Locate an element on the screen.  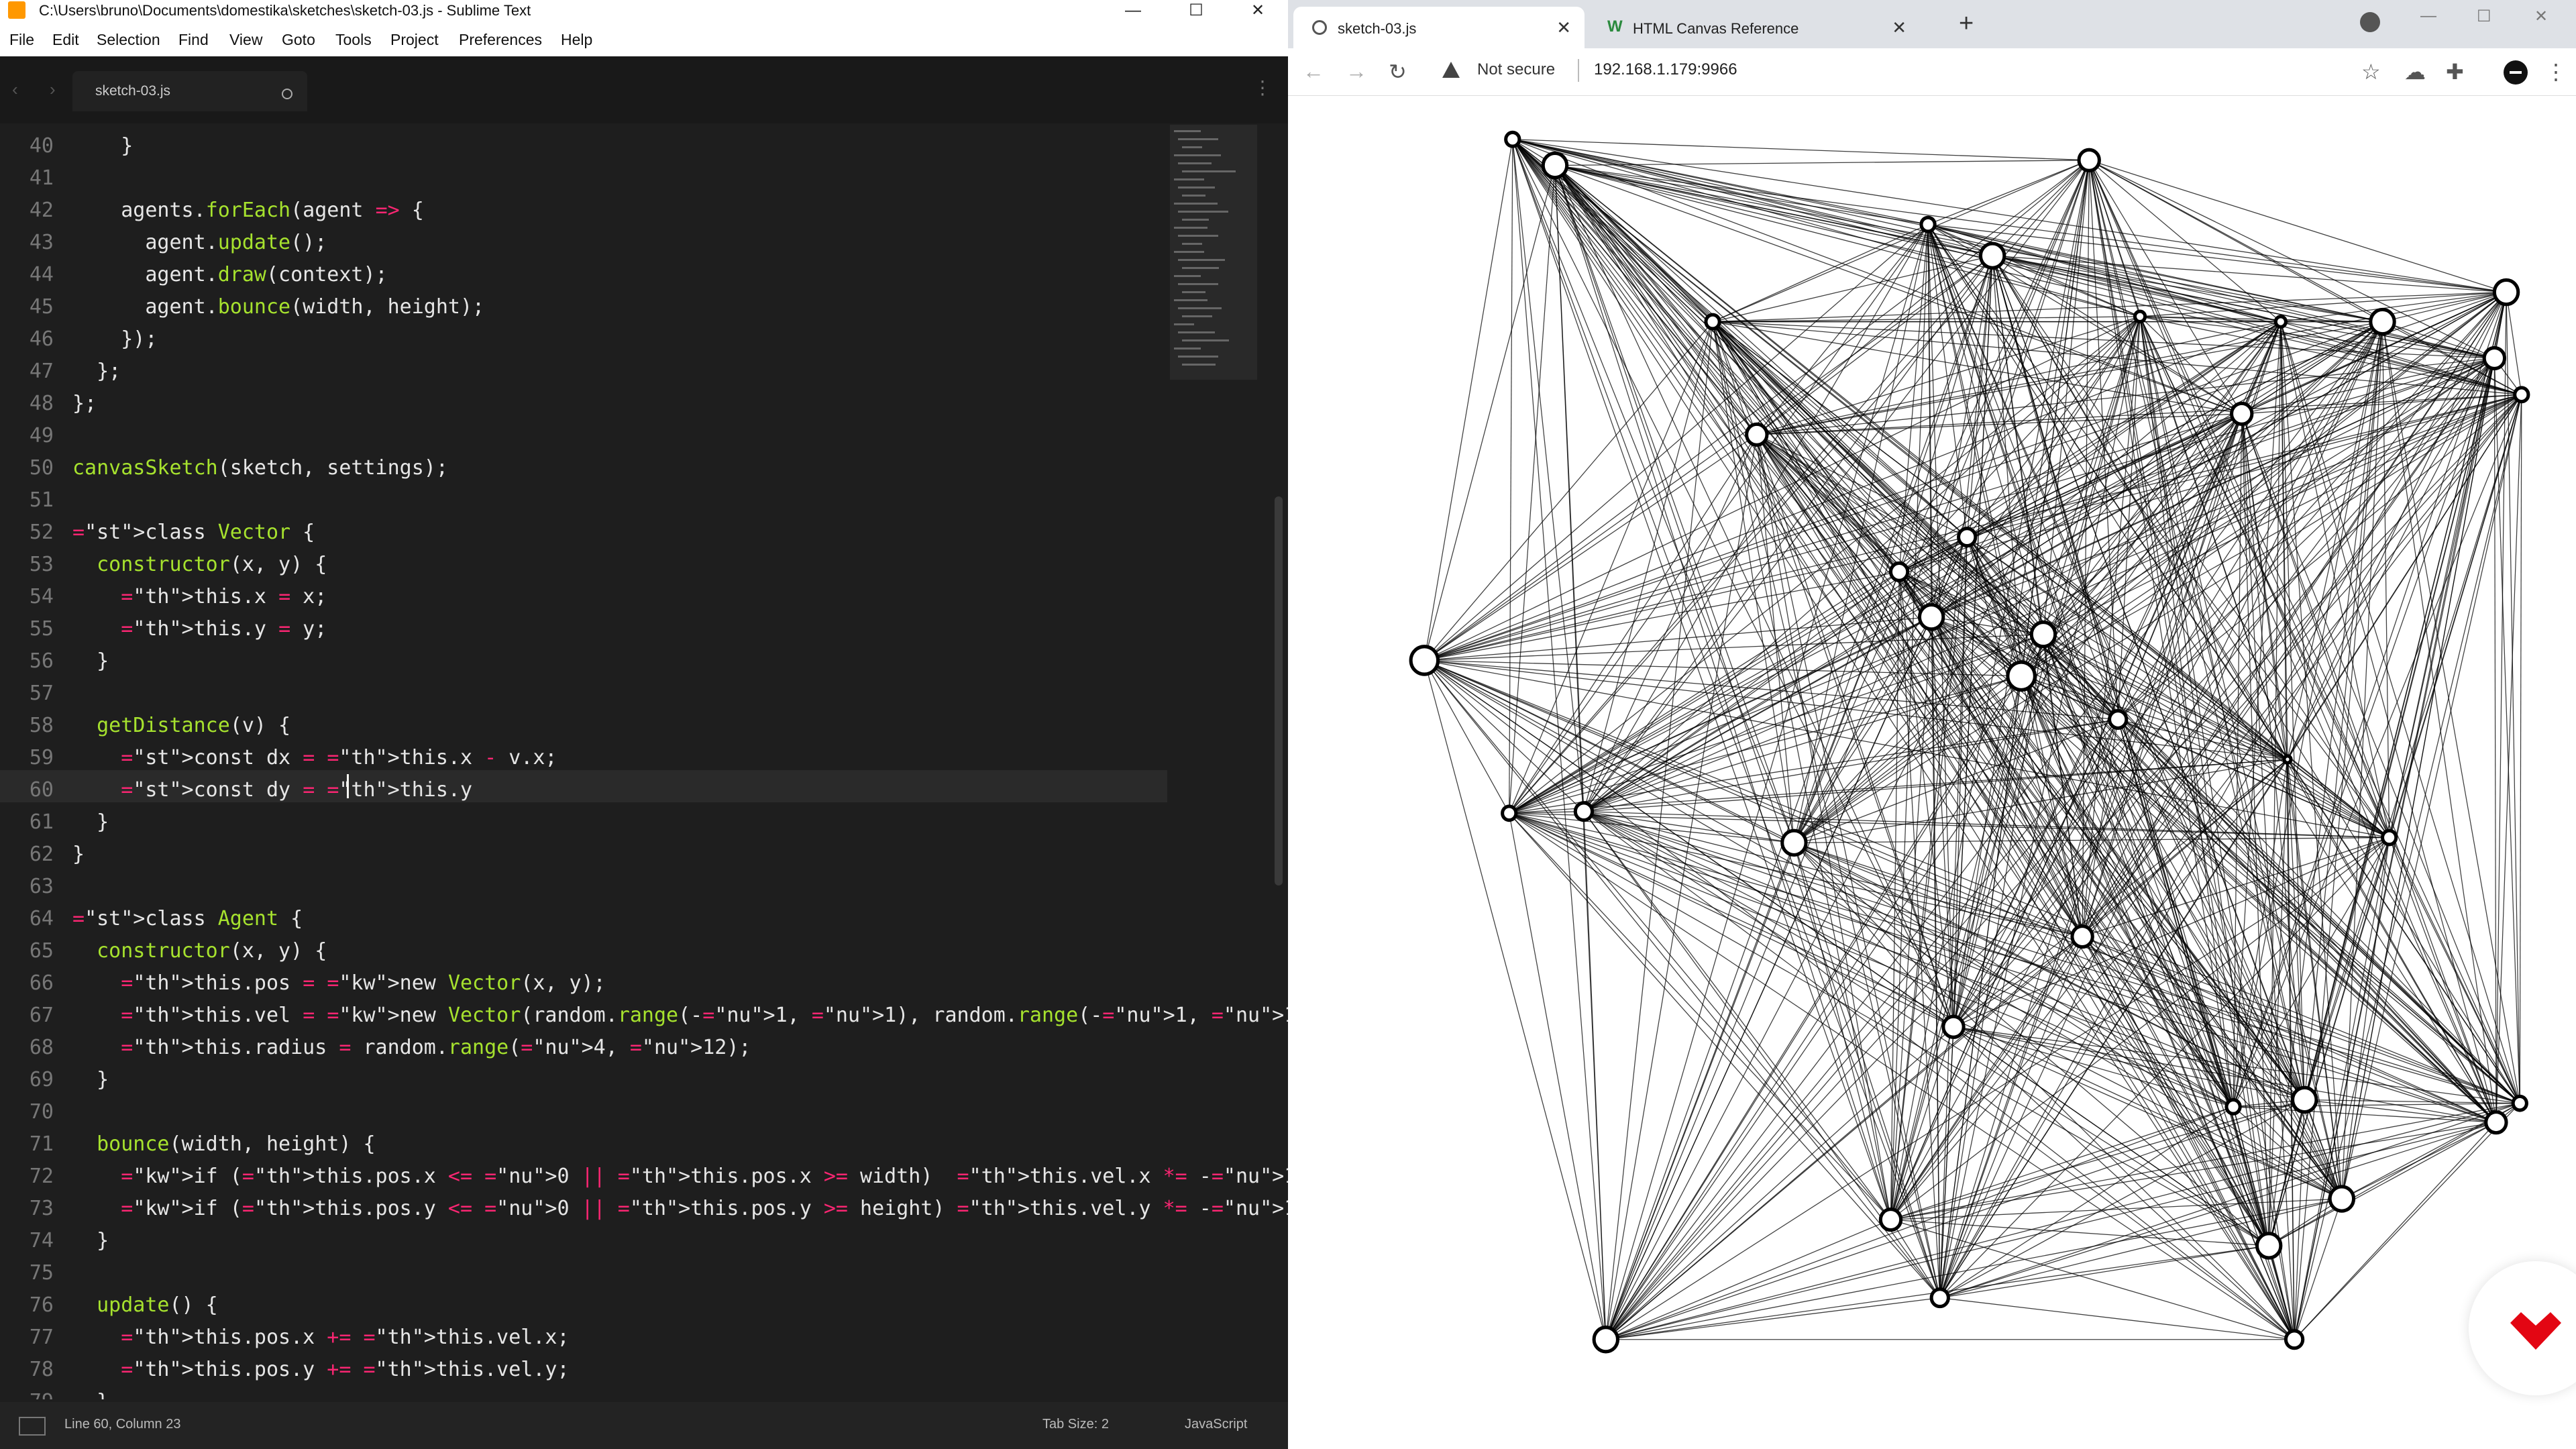
domestika-heart-icon is located at coordinates (2535, 1331).